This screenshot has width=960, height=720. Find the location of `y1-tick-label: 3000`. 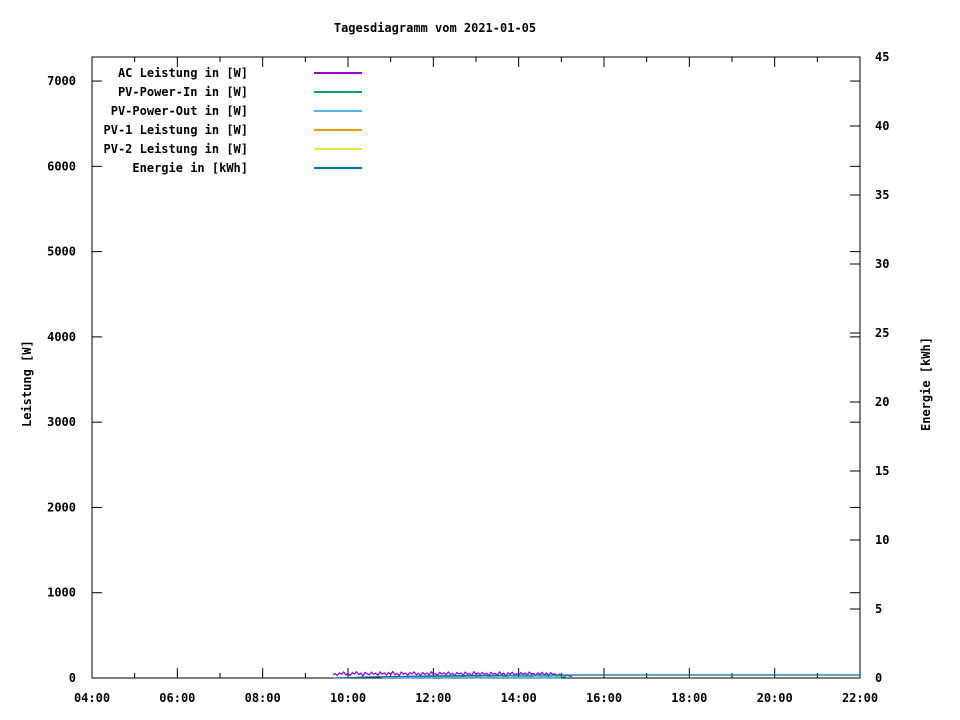

y1-tick-label: 3000 is located at coordinates (61, 422).